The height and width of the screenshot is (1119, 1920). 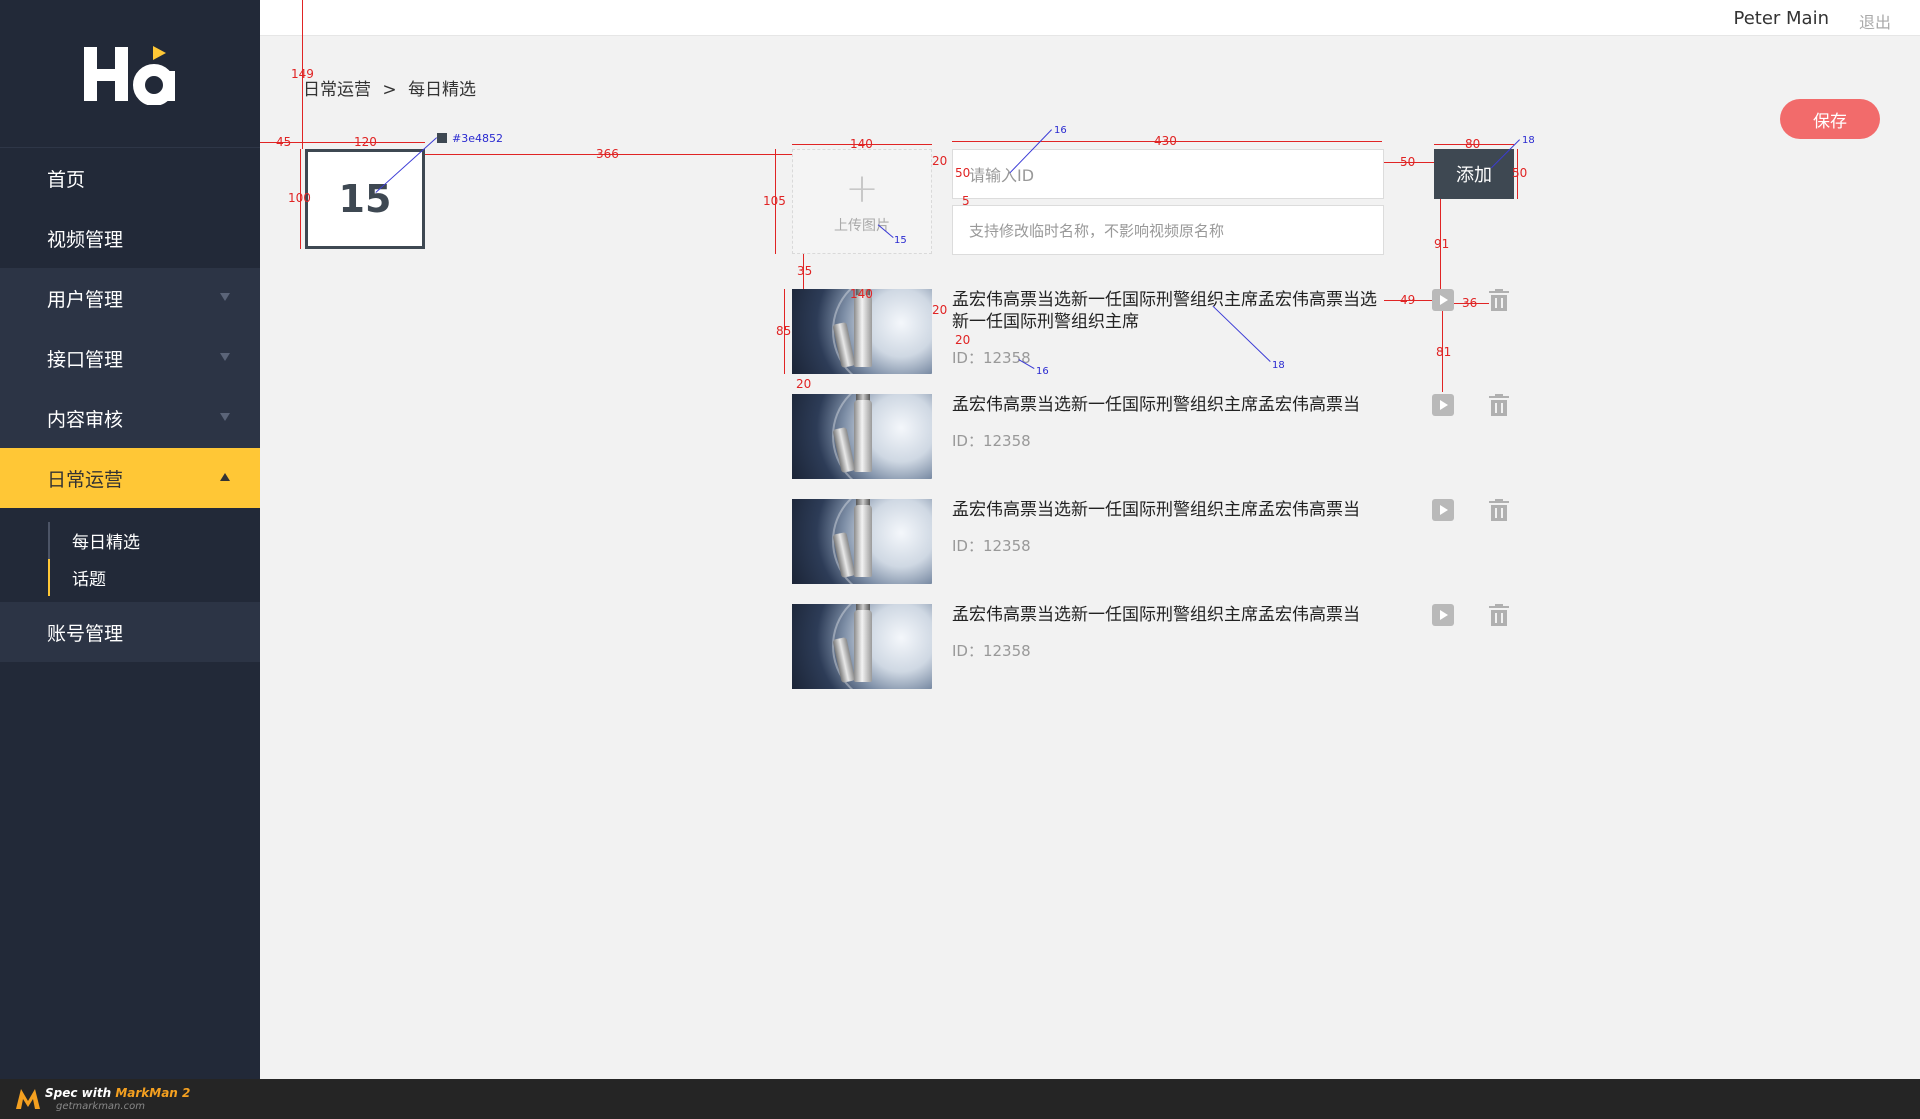 What do you see at coordinates (66, 179) in the screenshot?
I see `nav-home-label: 首页` at bounding box center [66, 179].